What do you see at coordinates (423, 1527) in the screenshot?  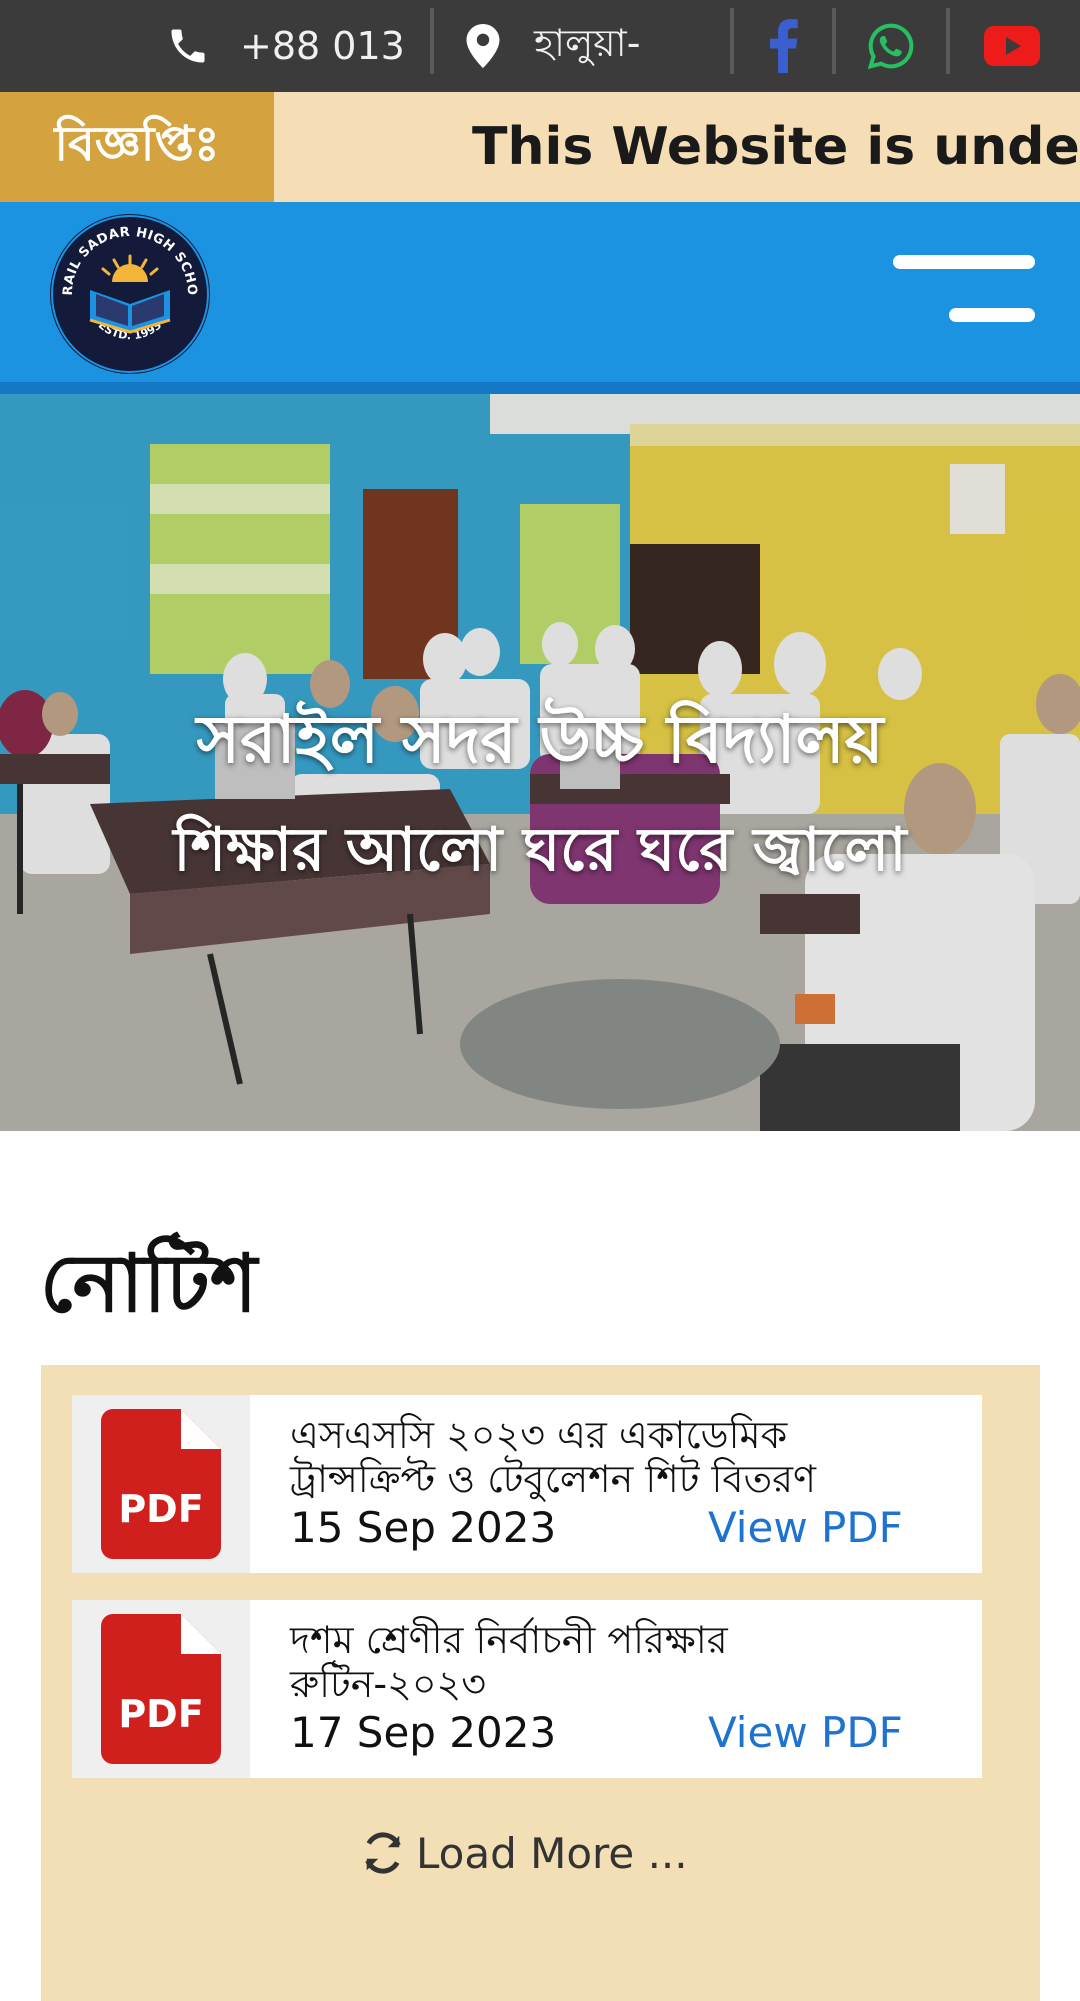 I see `notice-date: 15 Sep 2023` at bounding box center [423, 1527].